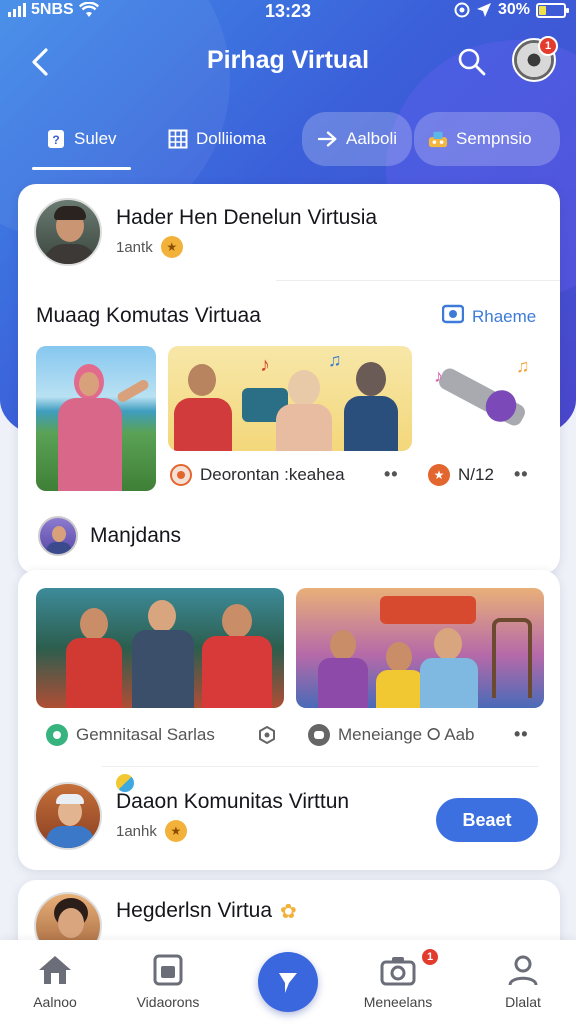 The width and height of the screenshot is (576, 1024). Describe the element at coordinates (57, 735) in the screenshot. I see `check-icon` at that location.